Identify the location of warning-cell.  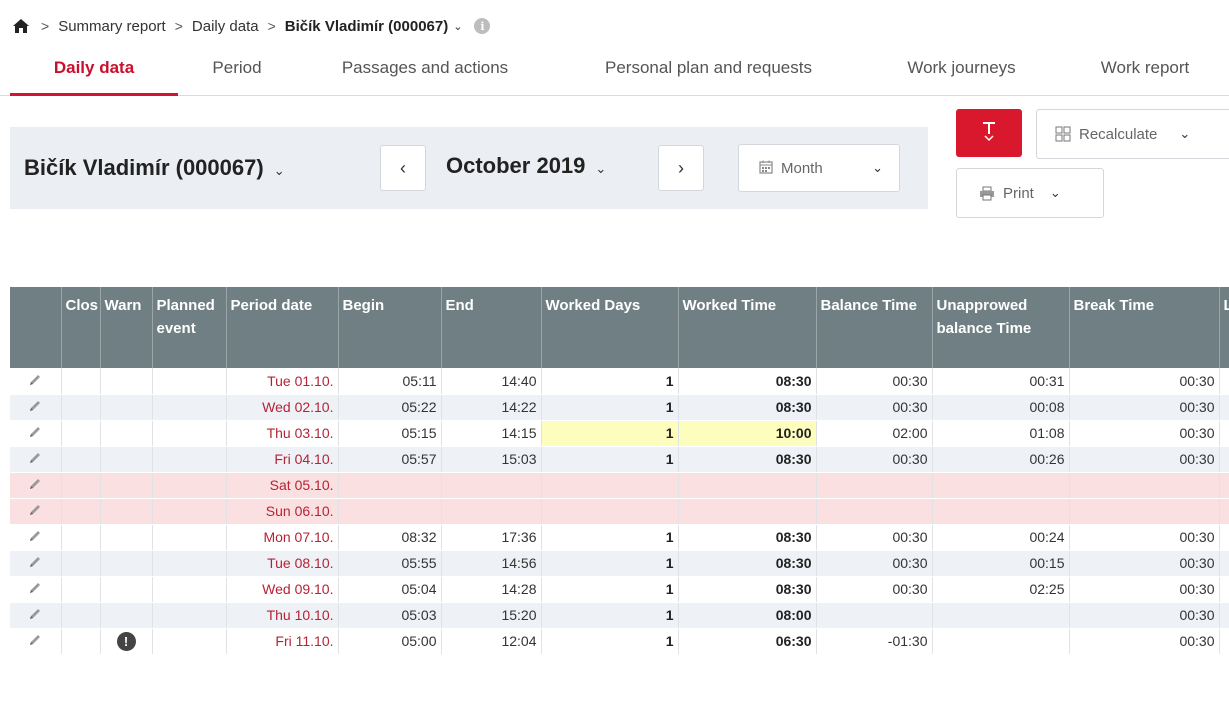
(126, 459).